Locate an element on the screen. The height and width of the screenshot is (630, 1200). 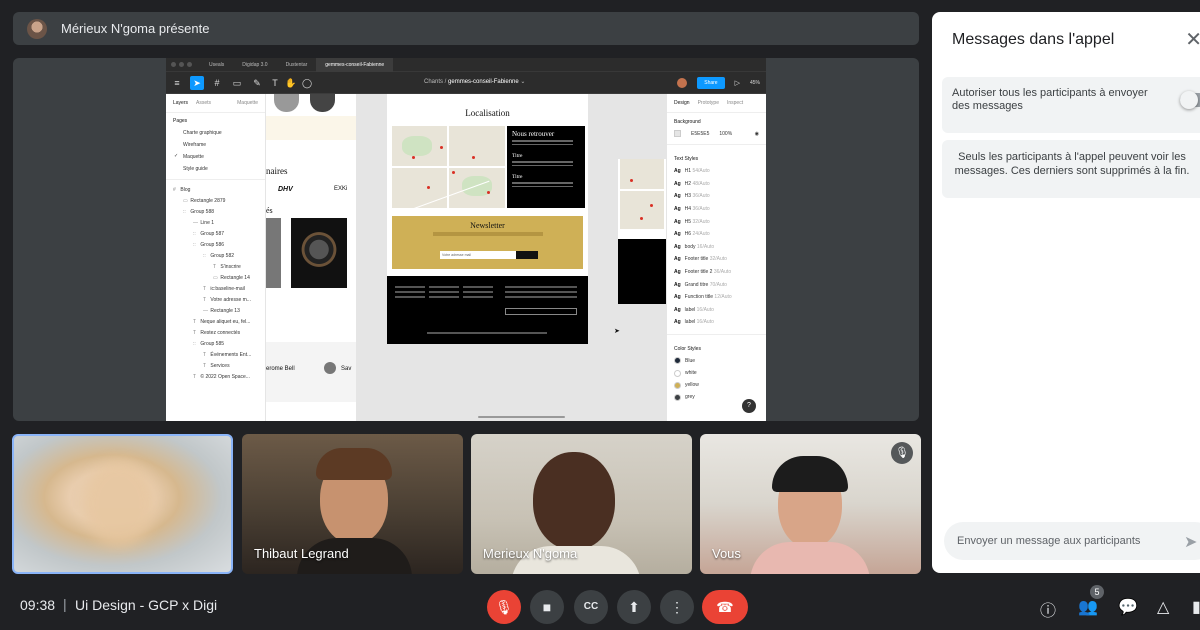
layer-item: T S'inscrire is located at coordinates (219, 266).